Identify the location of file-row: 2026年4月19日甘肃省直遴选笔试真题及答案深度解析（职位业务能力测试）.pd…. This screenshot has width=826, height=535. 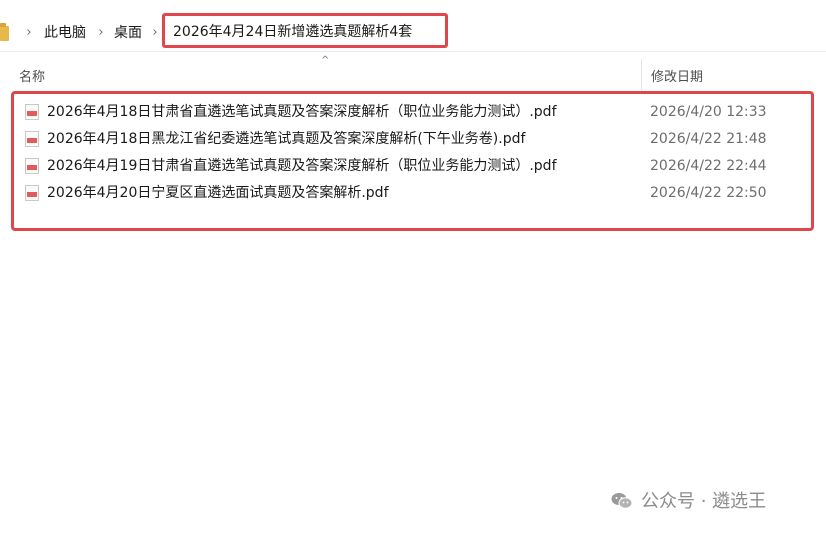
(417, 166).